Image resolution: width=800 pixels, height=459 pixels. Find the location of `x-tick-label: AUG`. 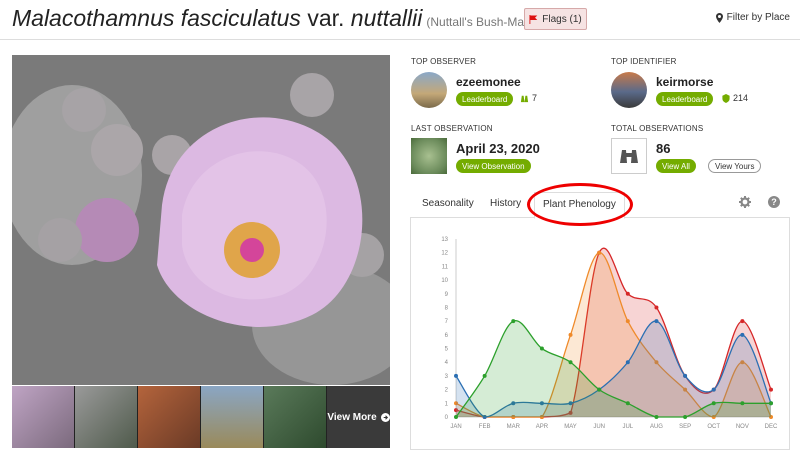

x-tick-label: AUG is located at coordinates (656, 427).